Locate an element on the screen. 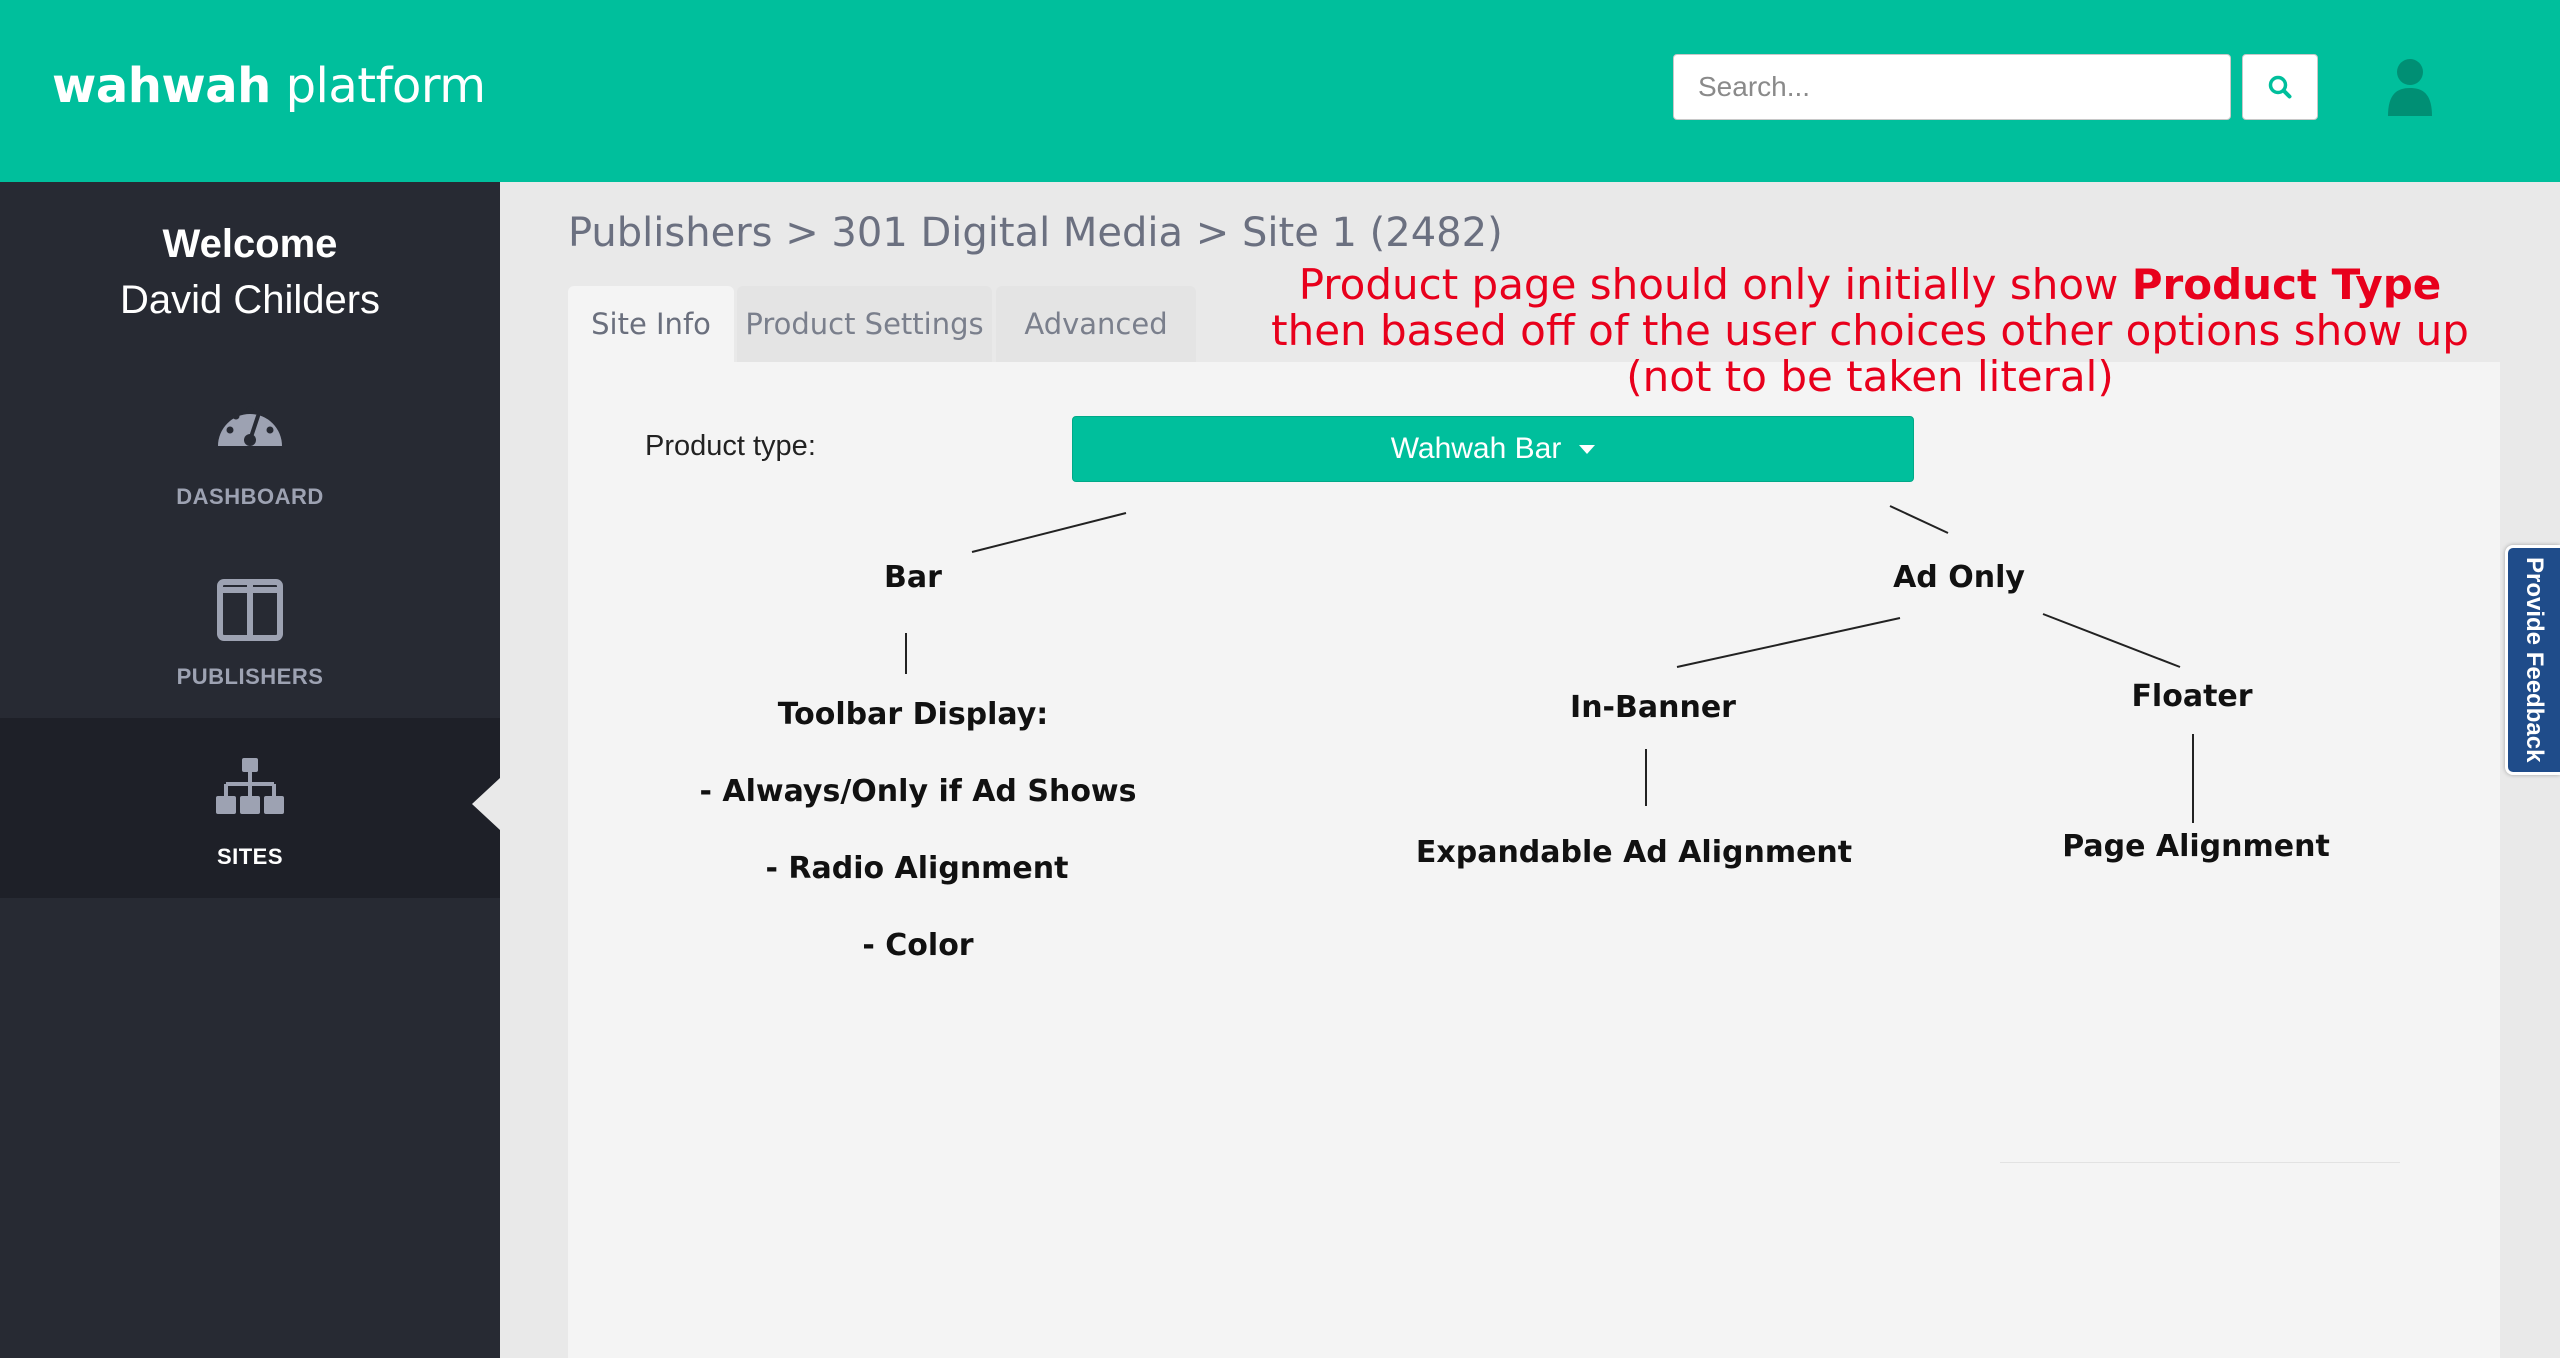 This screenshot has height=1358, width=2560. provide-feedback-label: Provide Feedback is located at coordinates (2534, 660).